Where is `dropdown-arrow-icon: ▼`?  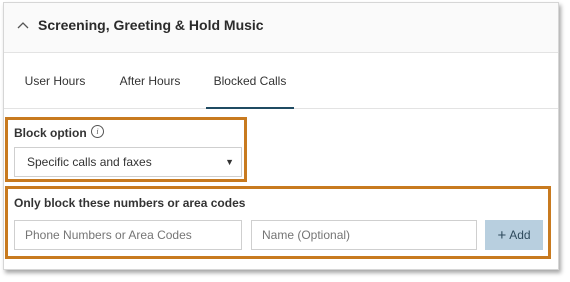
dropdown-arrow-icon: ▼ is located at coordinates (229, 162).